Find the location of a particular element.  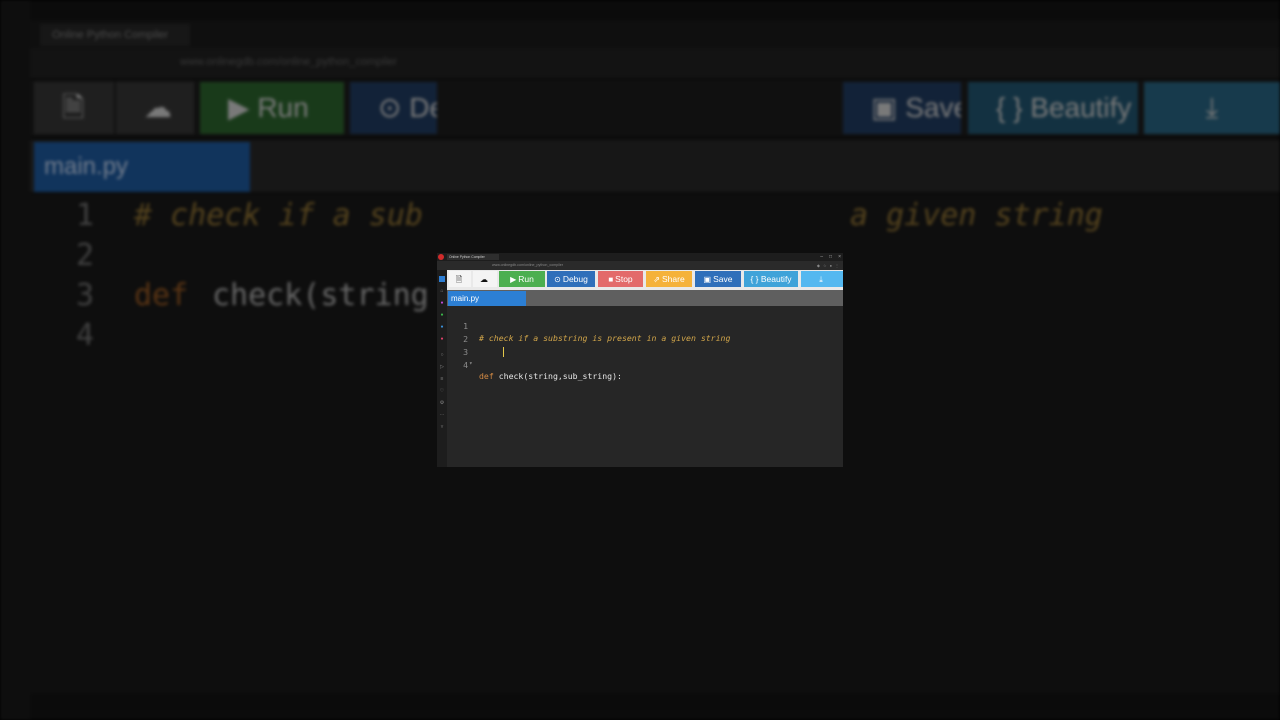

rail-pin-icon: ▿ is located at coordinates (442, 427).